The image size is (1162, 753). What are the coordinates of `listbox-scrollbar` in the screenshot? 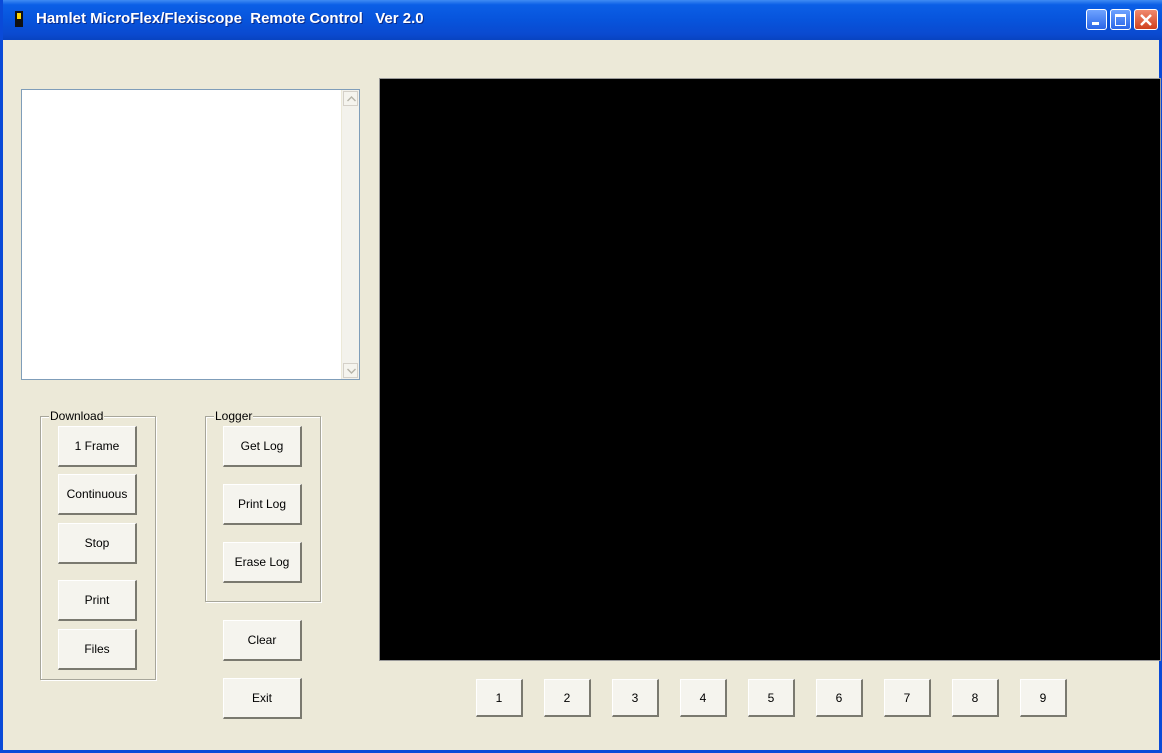 It's located at (350, 234).